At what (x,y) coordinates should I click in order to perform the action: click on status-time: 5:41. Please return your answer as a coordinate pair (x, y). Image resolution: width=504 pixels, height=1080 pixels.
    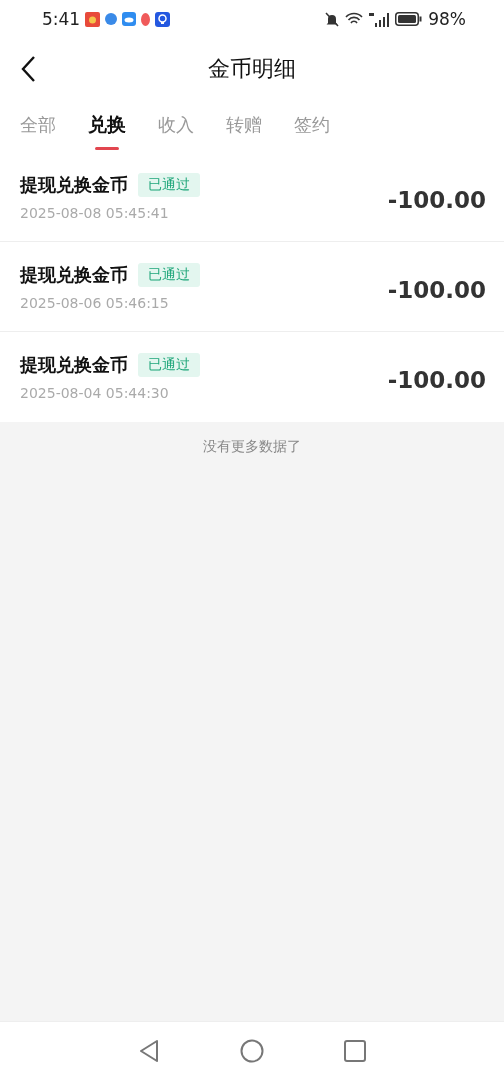
    Looking at the image, I should click on (61, 19).